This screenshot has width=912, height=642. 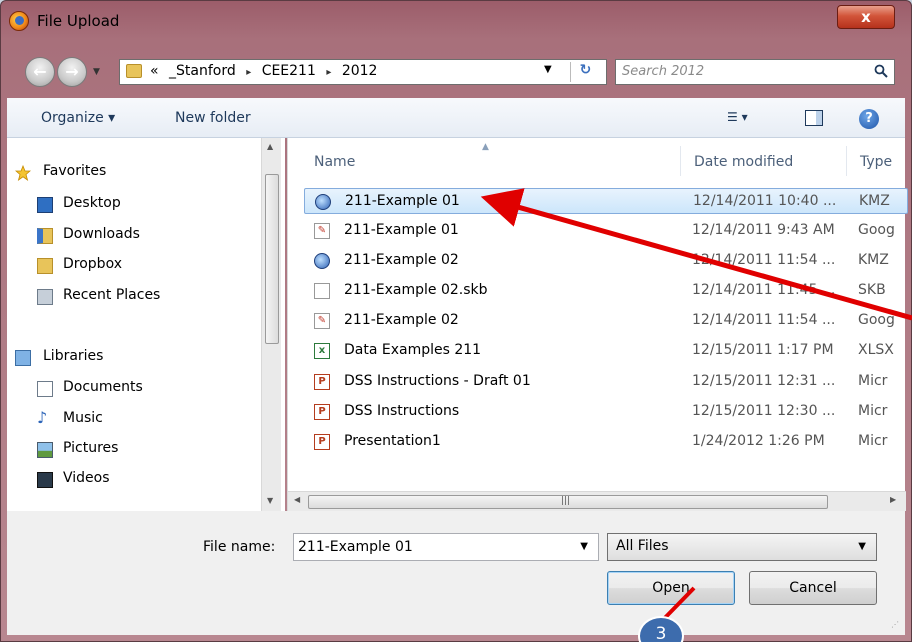 What do you see at coordinates (606, 201) in the screenshot?
I see `file-row: 211-Example 01 12/14/2011 10:40 ... KMZ` at bounding box center [606, 201].